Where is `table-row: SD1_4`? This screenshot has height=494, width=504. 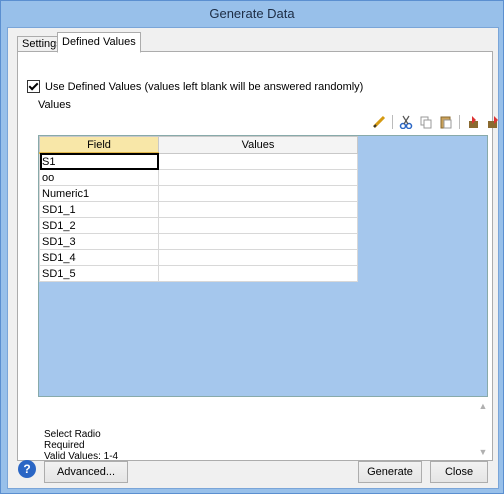
table-row: SD1_4 is located at coordinates (198, 257).